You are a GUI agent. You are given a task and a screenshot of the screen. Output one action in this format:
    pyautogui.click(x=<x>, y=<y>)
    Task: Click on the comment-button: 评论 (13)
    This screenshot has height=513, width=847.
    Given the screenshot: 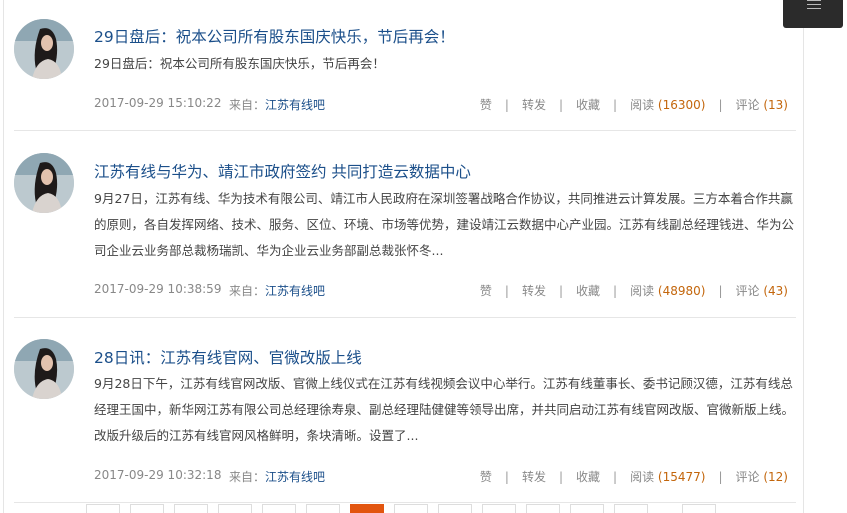 What is the action you would take?
    pyautogui.click(x=762, y=105)
    